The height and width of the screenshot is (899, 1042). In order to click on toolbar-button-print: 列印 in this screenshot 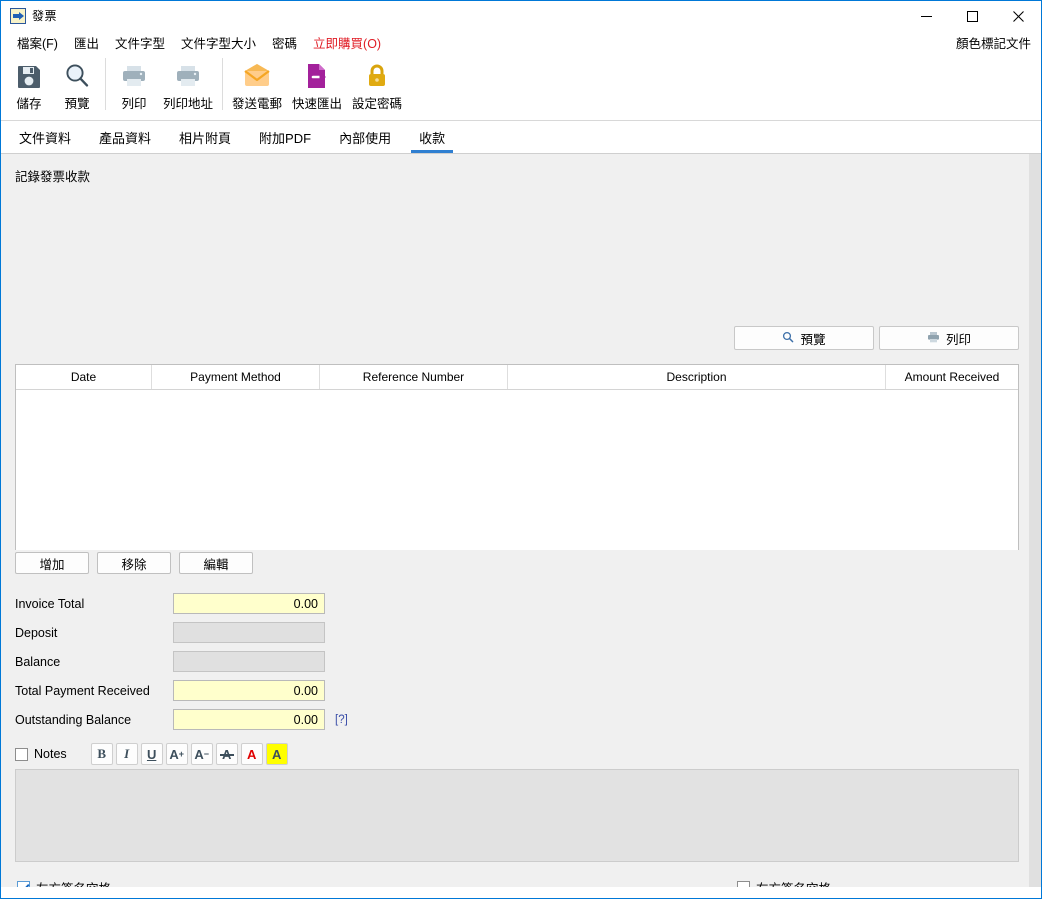, I will do `click(134, 85)`.